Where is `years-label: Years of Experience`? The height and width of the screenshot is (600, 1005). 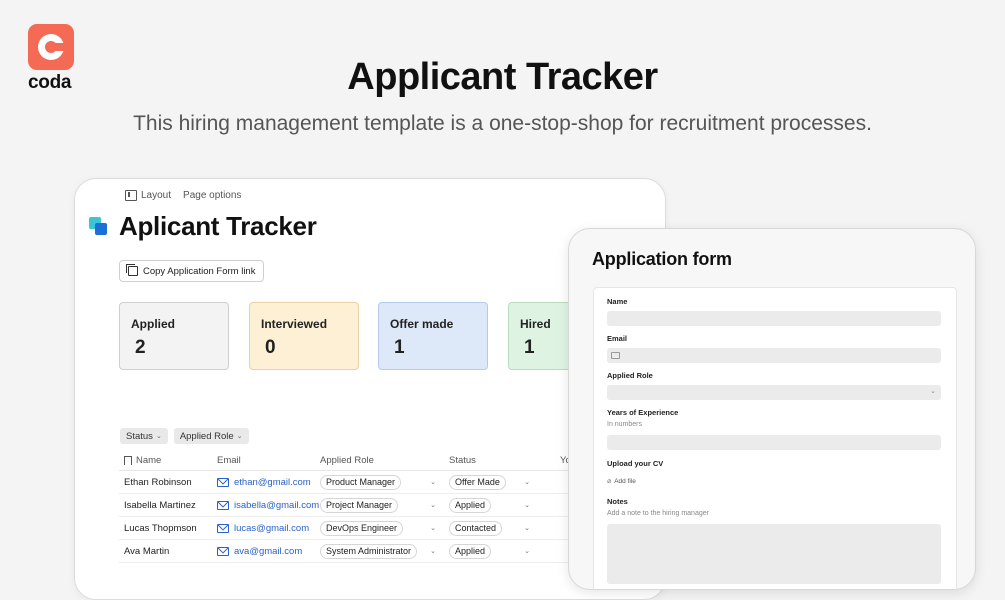 years-label: Years of Experience is located at coordinates (643, 412).